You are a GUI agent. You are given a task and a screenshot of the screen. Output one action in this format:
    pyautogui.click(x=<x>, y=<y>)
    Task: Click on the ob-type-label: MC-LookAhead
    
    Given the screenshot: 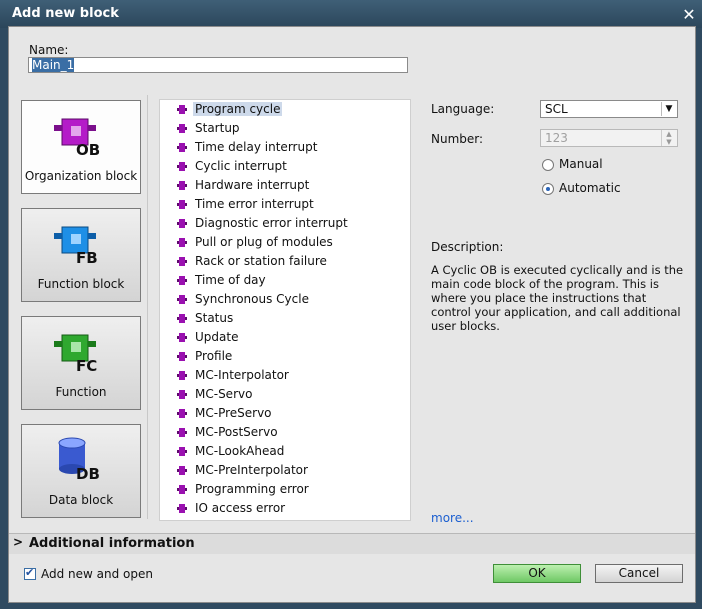 What is the action you would take?
    pyautogui.click(x=240, y=451)
    